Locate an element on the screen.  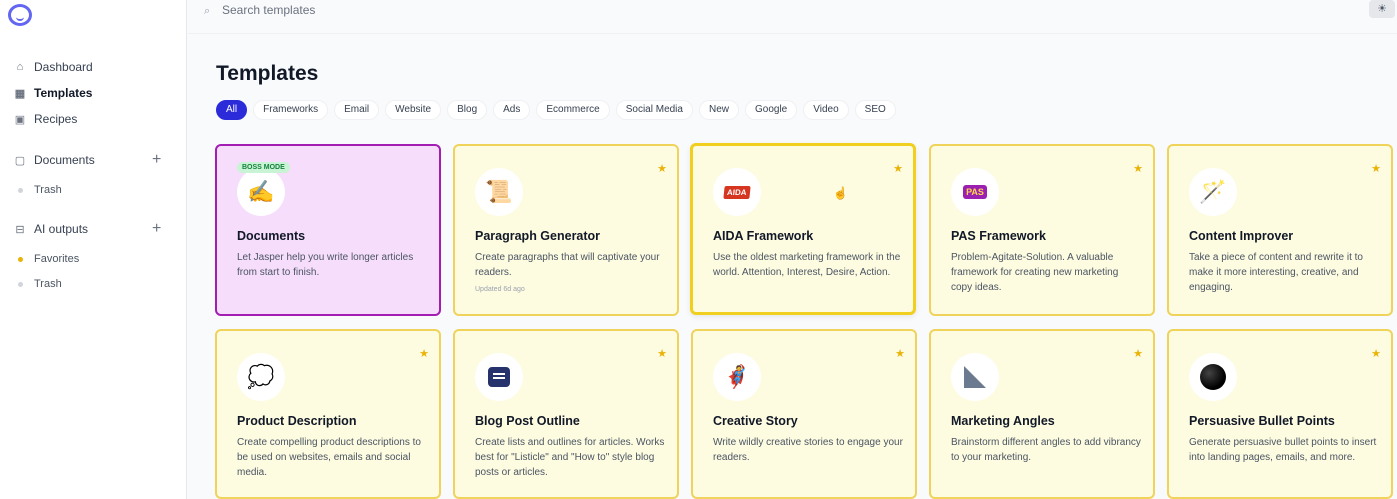
filter-google: Google is located at coordinates (771, 110).